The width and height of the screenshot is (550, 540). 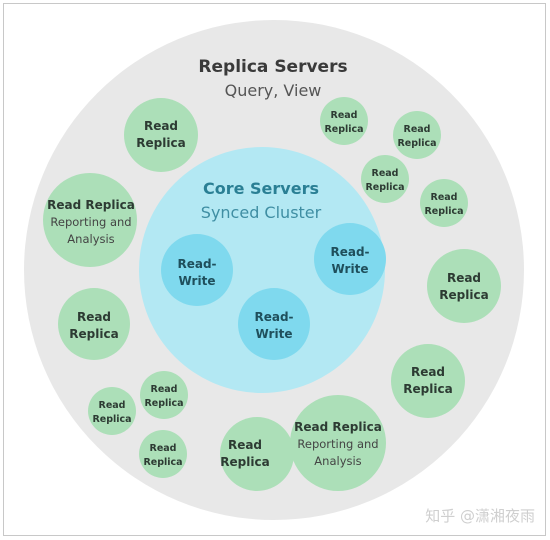 What do you see at coordinates (261, 212) in the screenshot?
I see `core-servers-subtitle: Synced Cluster` at bounding box center [261, 212].